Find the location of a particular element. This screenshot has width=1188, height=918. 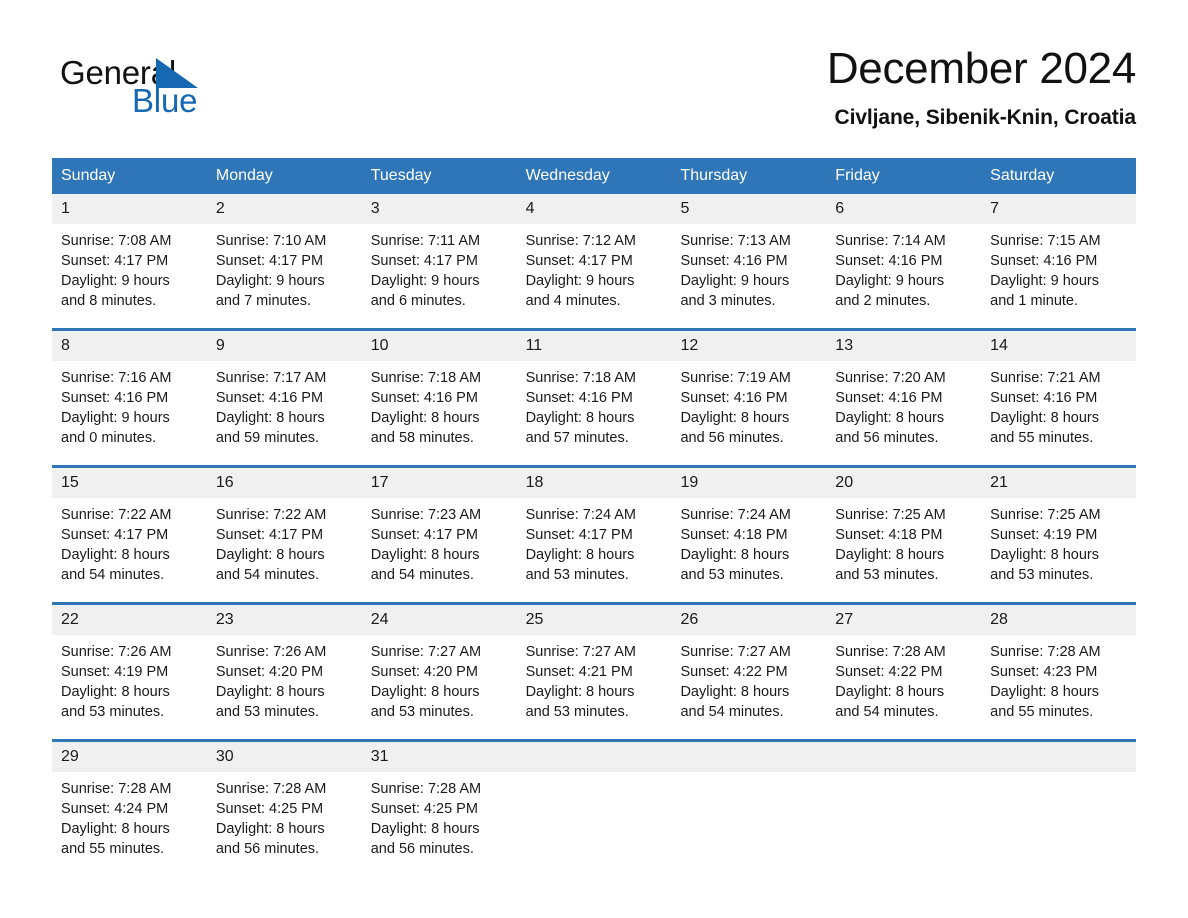

sunset-text: Sunset: 4:25 PM is located at coordinates (269, 809).